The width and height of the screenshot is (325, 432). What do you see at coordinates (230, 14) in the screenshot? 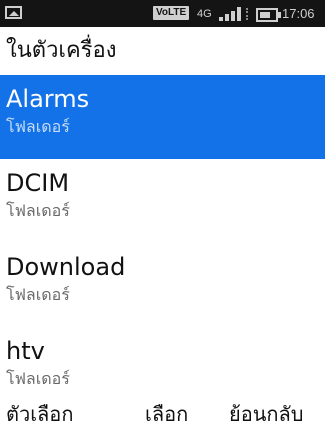
I see `signal-icon` at bounding box center [230, 14].